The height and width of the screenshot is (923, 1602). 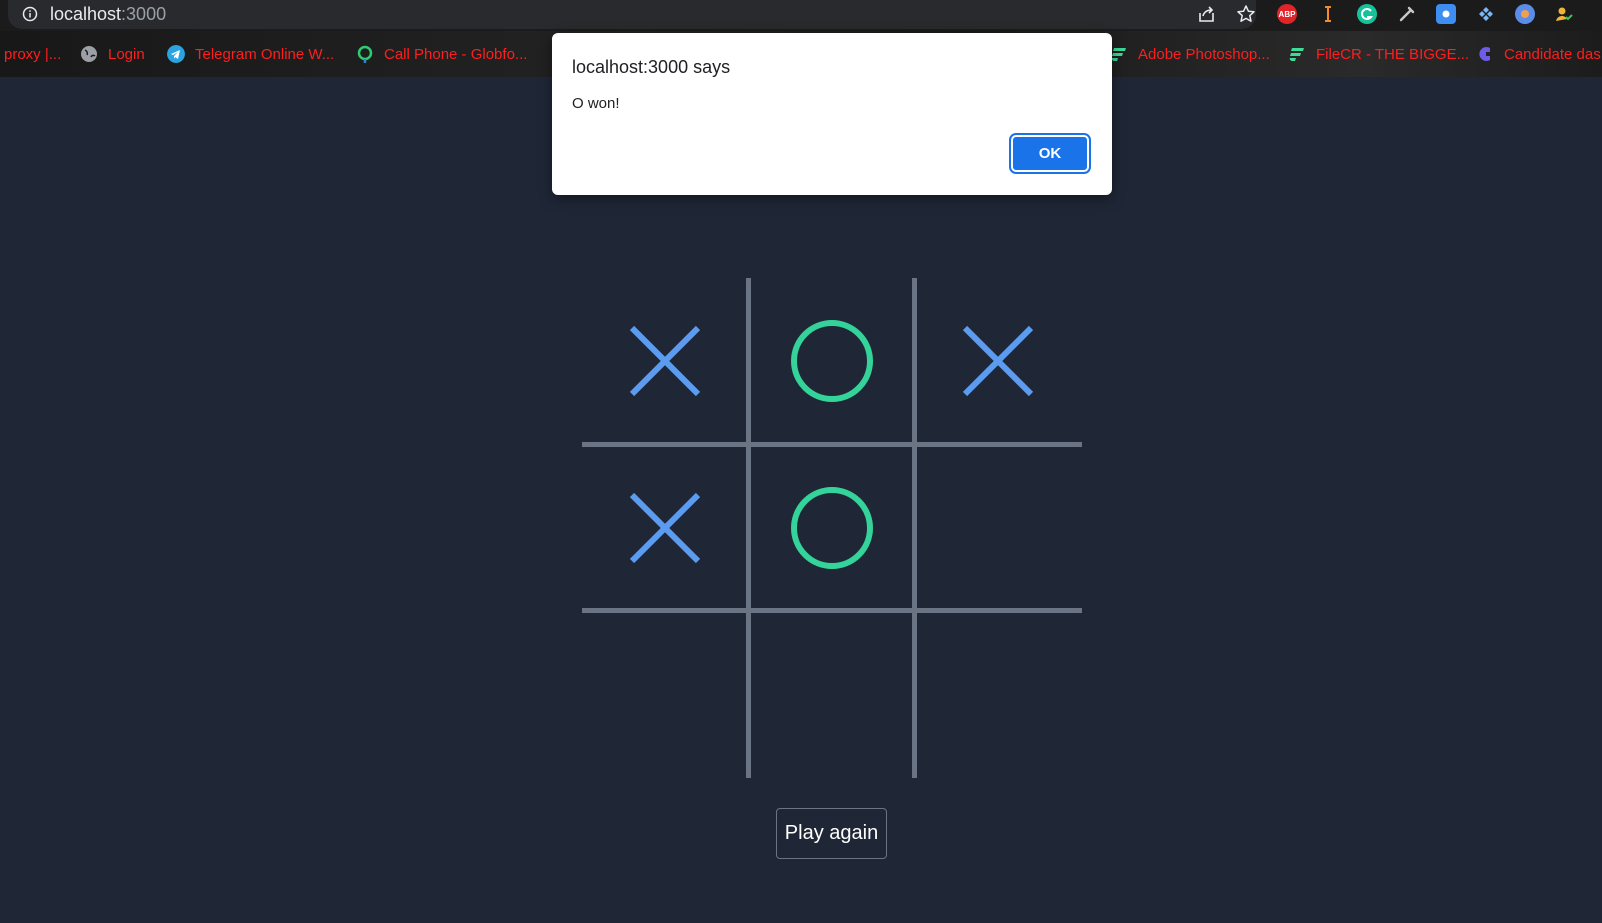 What do you see at coordinates (1552, 54) in the screenshot?
I see `bookmark-label: Candidate das` at bounding box center [1552, 54].